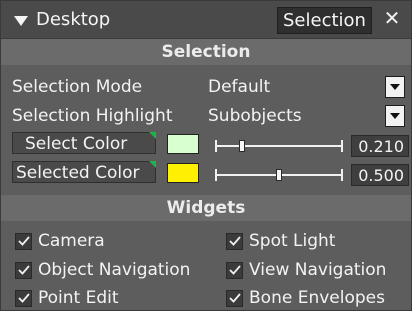 This screenshot has height=311, width=412. I want to click on selected-color-swatch, so click(183, 173).